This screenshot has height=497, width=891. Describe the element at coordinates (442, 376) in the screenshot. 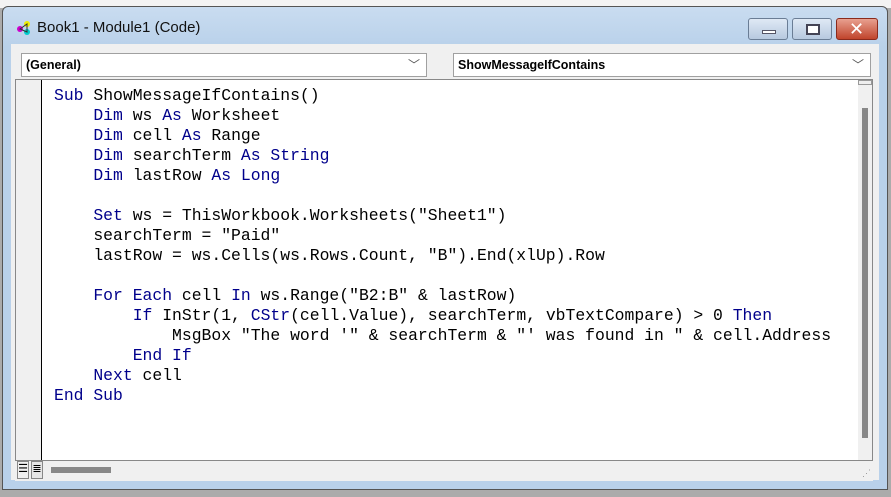

I see `code-line: Next cell` at that location.